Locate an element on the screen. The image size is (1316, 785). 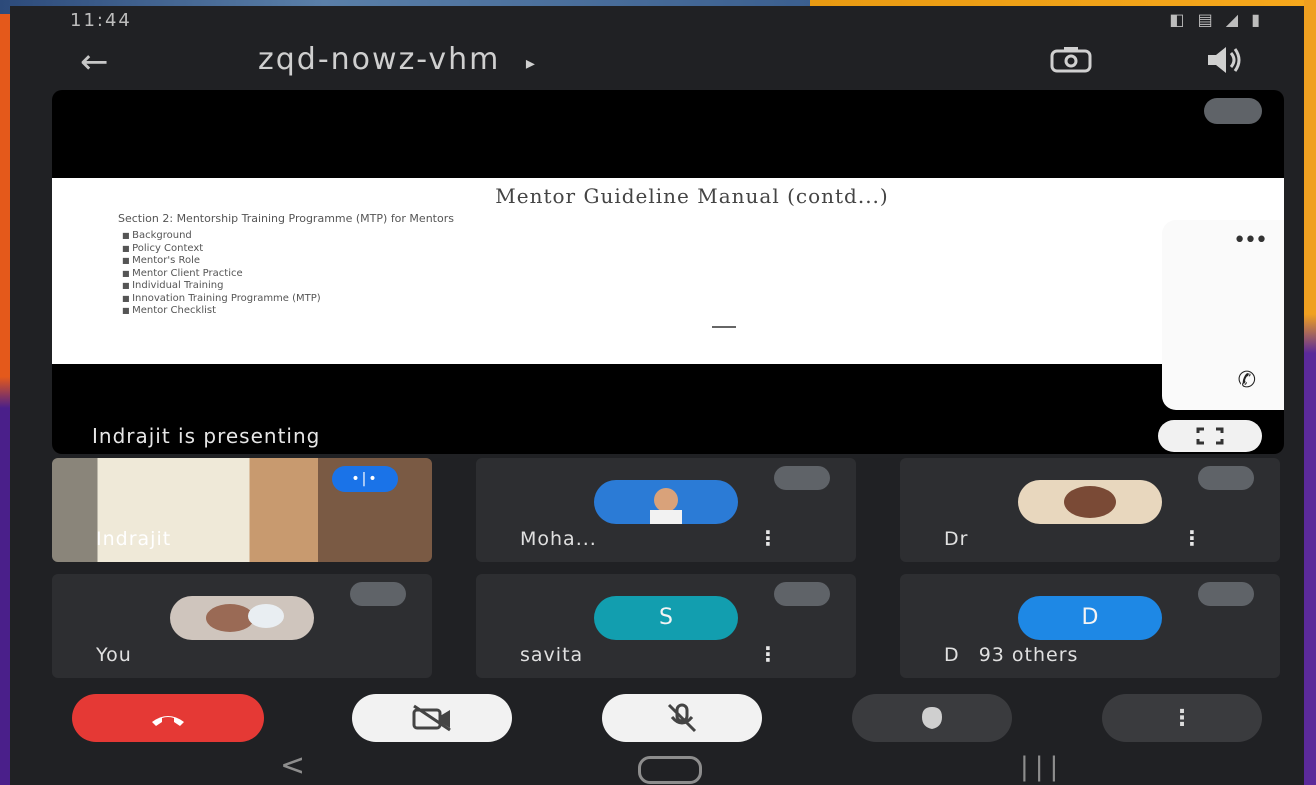
presenting-label: Indrajit is presenting is located at coordinates (206, 436).